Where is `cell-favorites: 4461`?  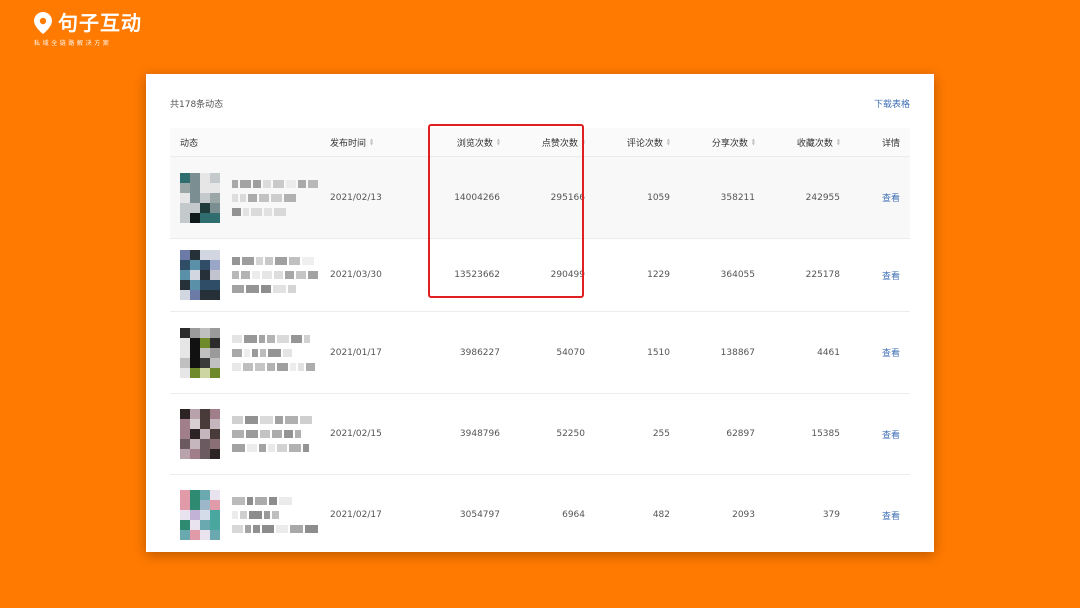
cell-favorites: 4461 is located at coordinates (828, 352).